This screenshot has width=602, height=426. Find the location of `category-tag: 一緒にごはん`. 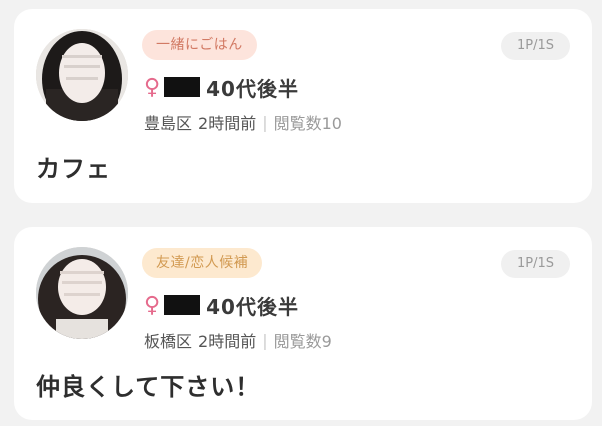

category-tag: 一緒にごはん is located at coordinates (199, 45).